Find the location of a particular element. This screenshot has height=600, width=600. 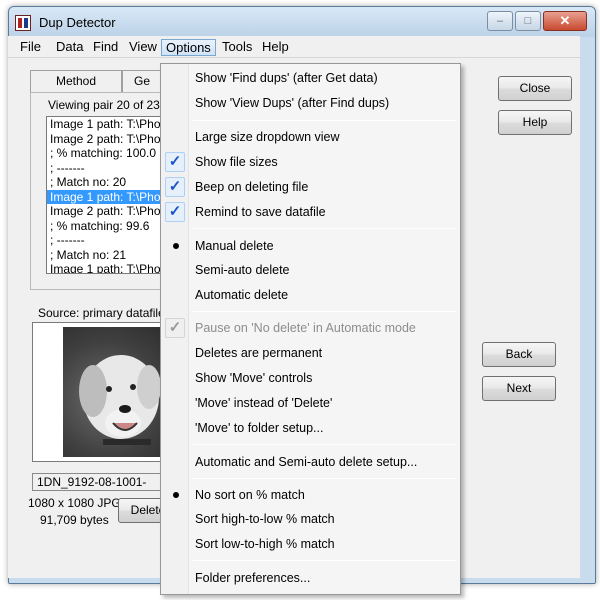

list-item: ; % matching: 99.6 is located at coordinates (104, 226).